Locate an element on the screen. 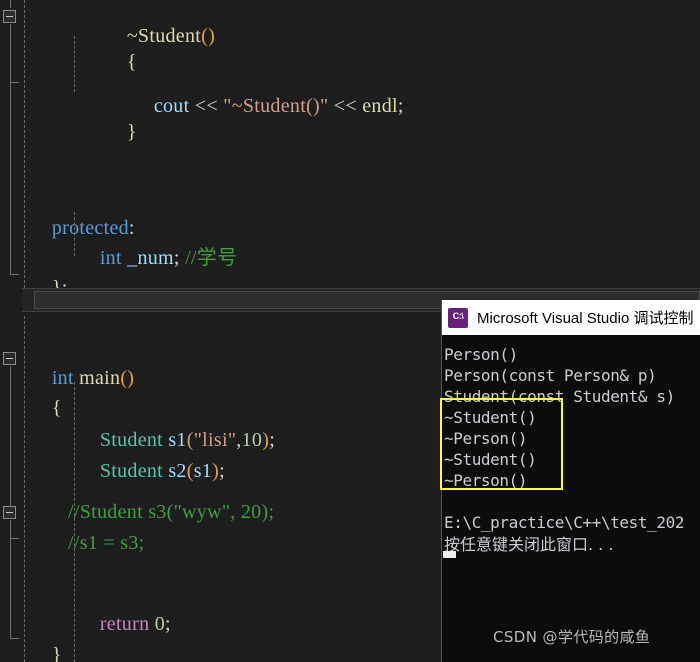  editor-gutter is located at coordinates (11, 331).